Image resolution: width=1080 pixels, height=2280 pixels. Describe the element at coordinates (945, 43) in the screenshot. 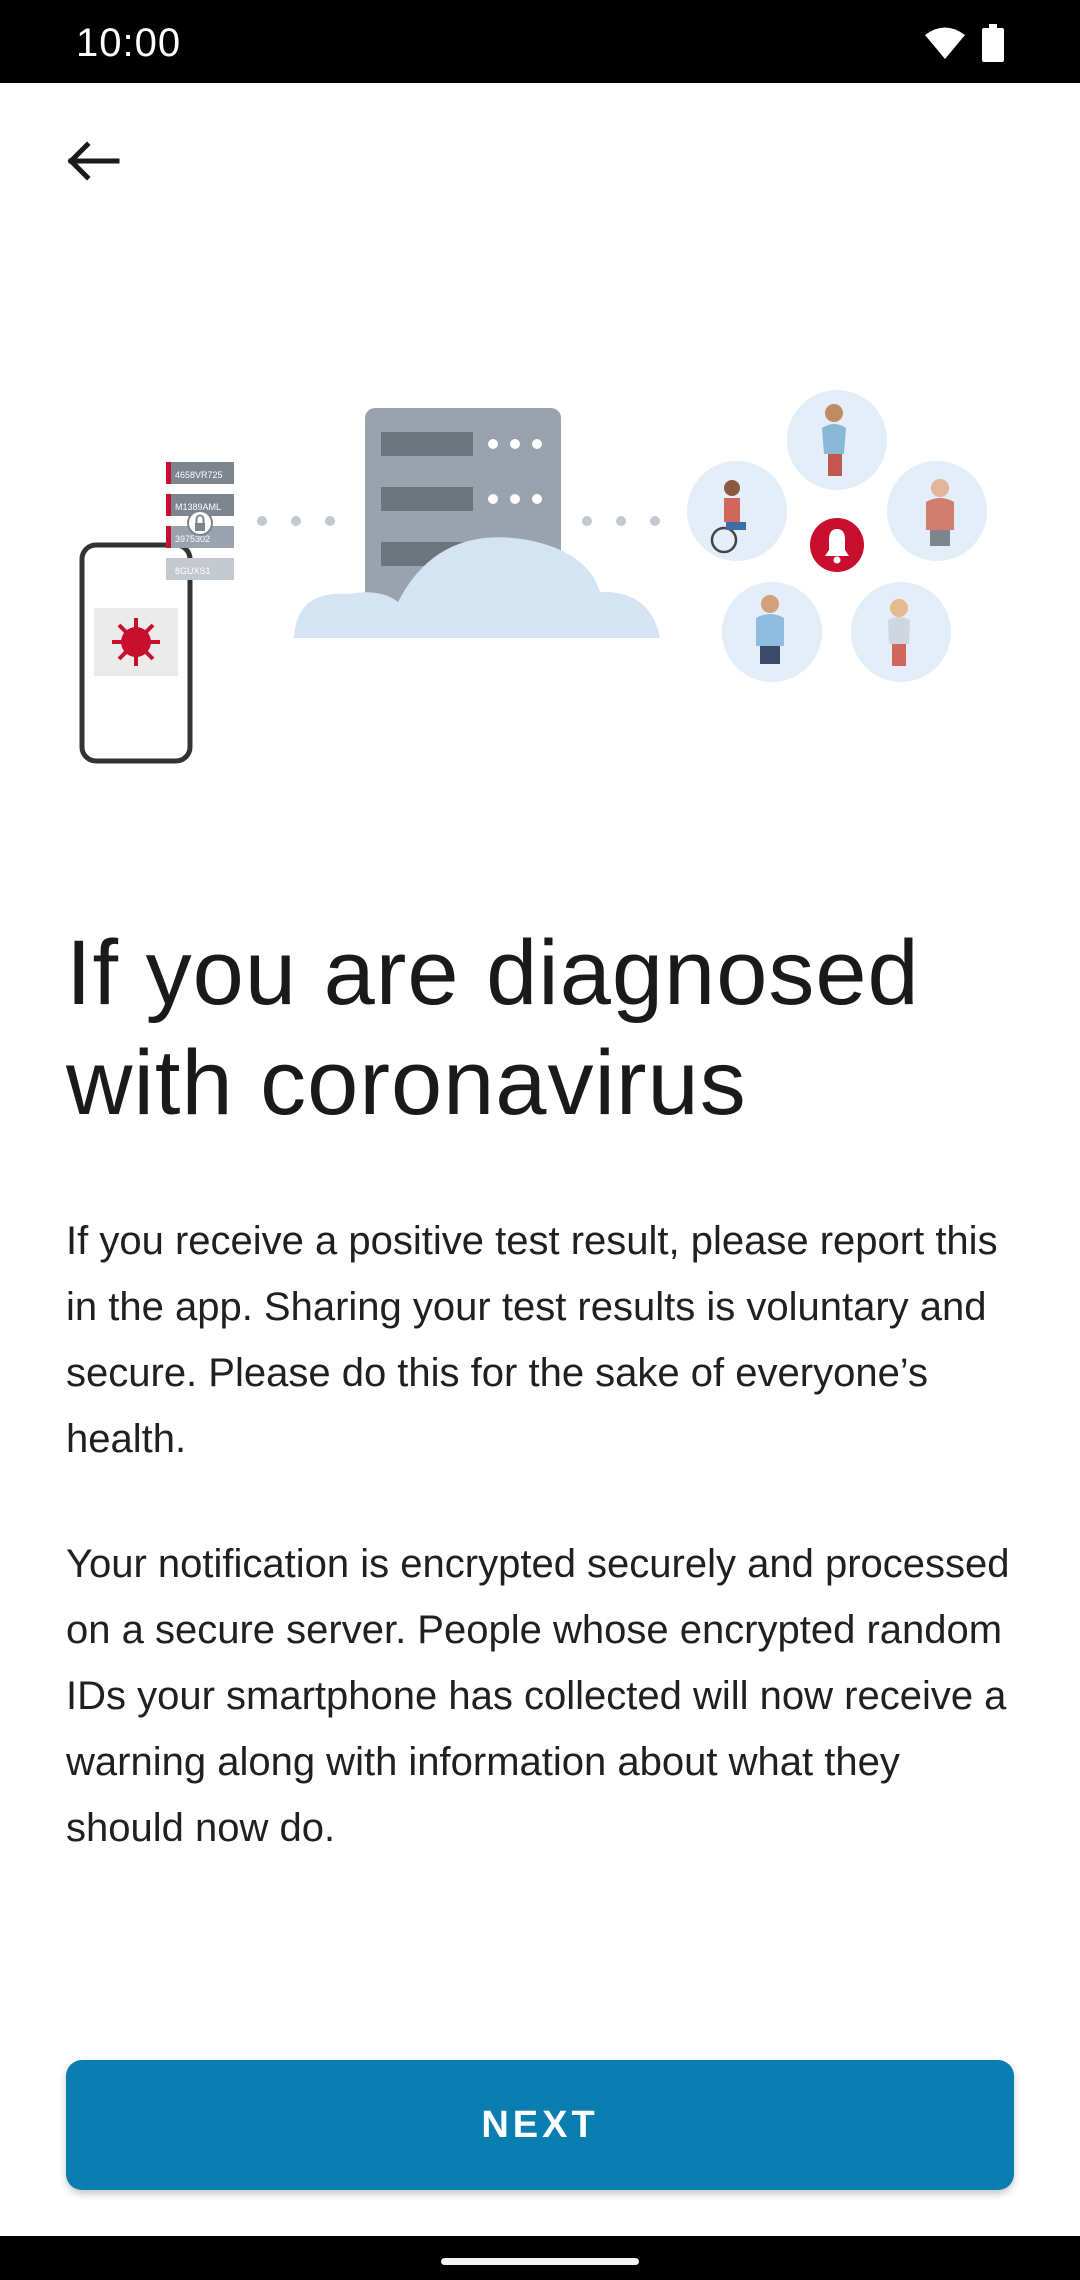

I see `wifi-icon` at that location.